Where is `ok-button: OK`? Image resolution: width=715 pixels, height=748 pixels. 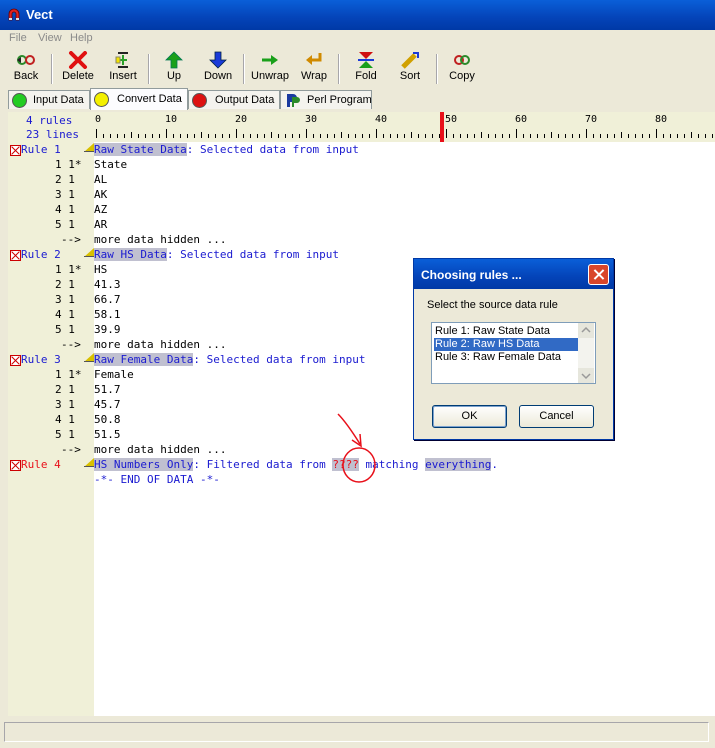
ok-button: OK is located at coordinates (469, 416).